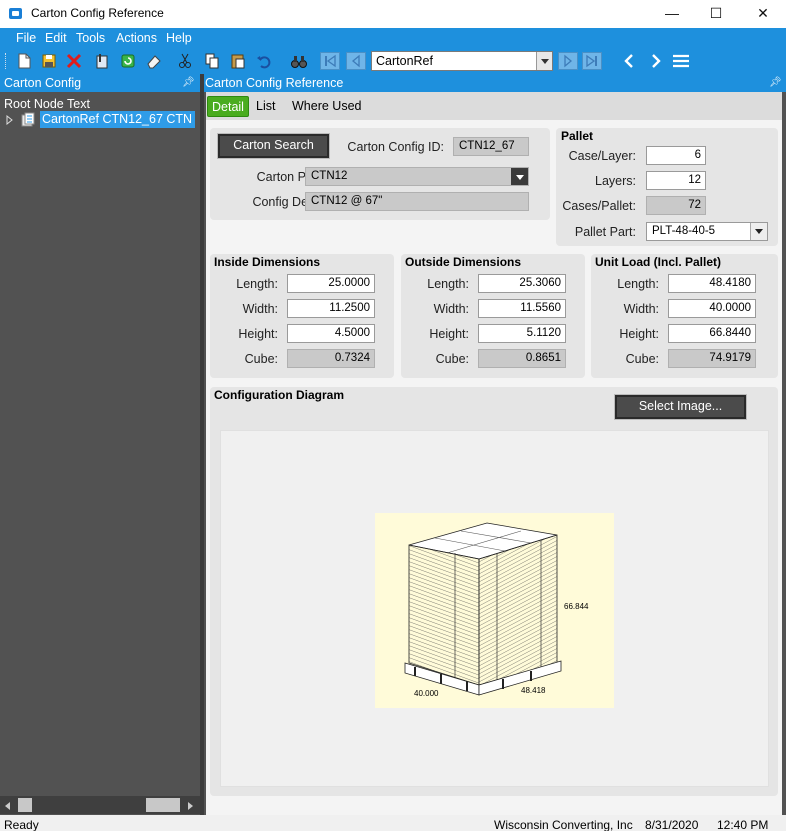  I want to click on outside-height-field: 5.1120, so click(522, 333).